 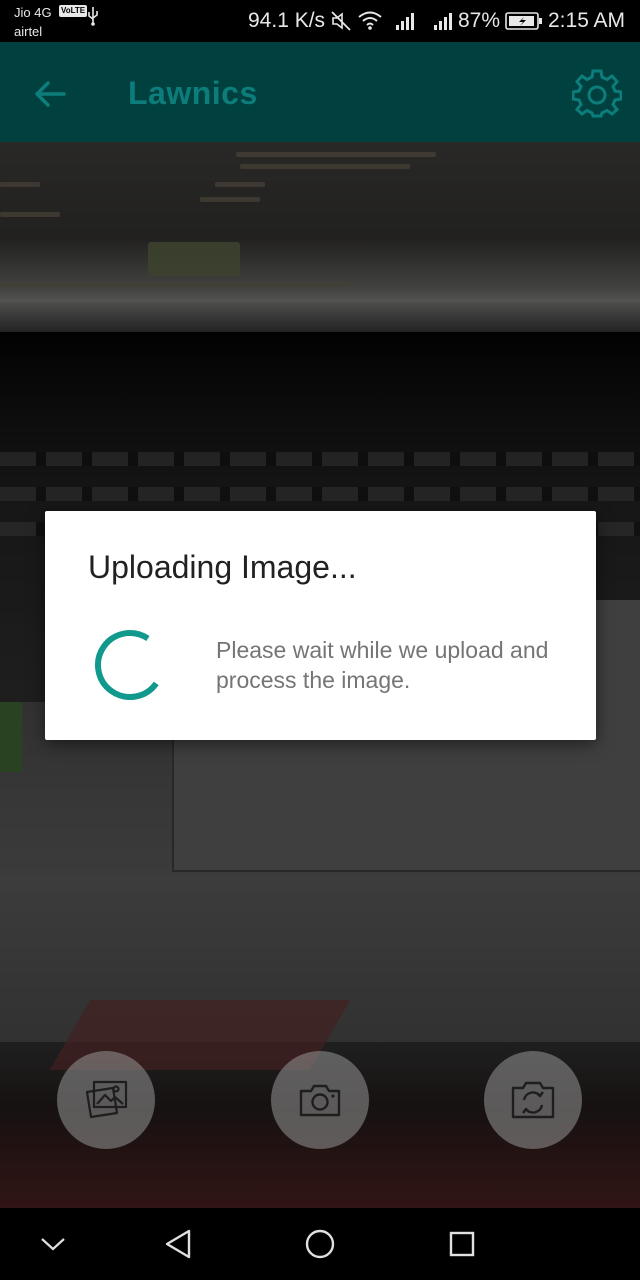 I want to click on carrier-primary: Jio 4G, so click(x=33, y=12).